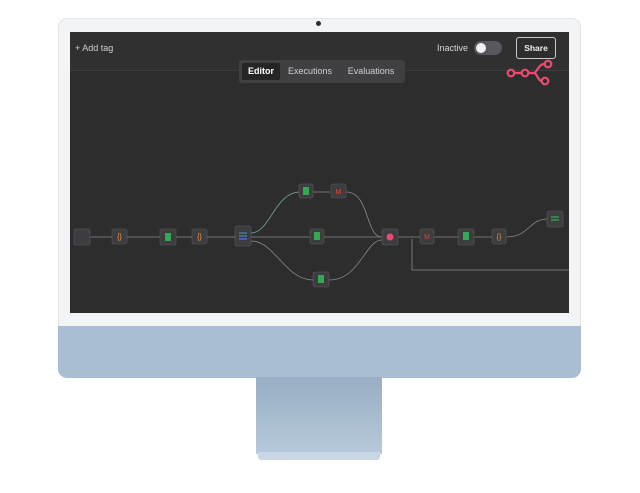 The height and width of the screenshot is (493, 640). Describe the element at coordinates (319, 352) in the screenshot. I see `monitor-chin` at that location.